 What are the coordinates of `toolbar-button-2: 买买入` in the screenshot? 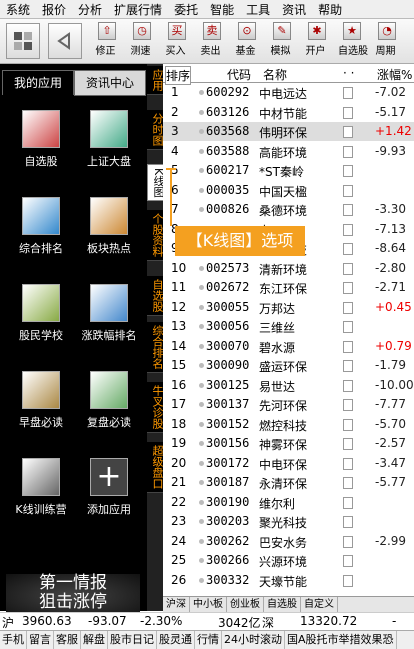 It's located at (177, 41).